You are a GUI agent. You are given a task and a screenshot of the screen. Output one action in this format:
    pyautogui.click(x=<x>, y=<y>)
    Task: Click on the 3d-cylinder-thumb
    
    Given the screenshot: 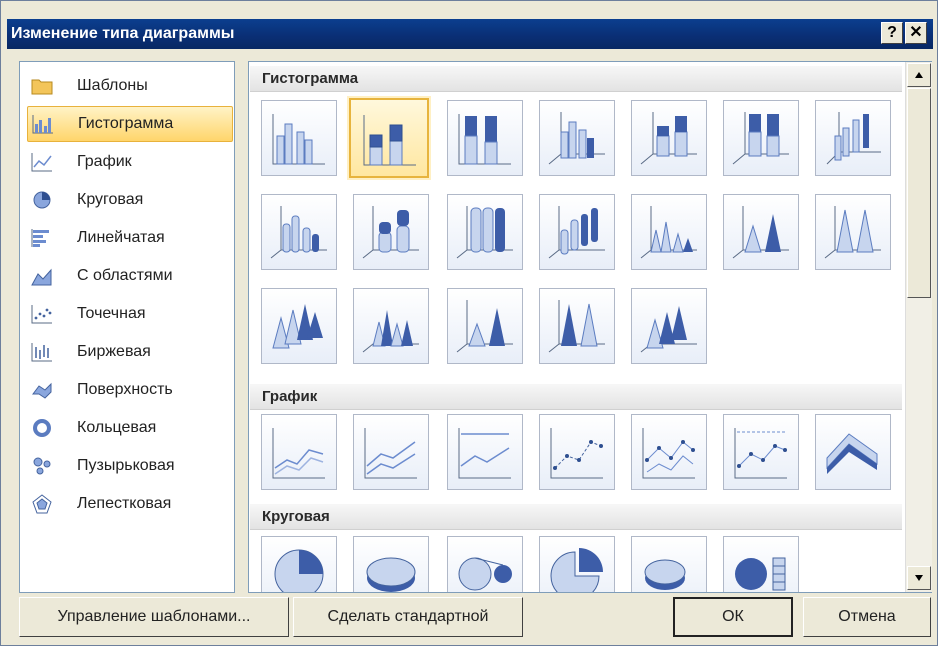 What is the action you would take?
    pyautogui.click(x=577, y=232)
    